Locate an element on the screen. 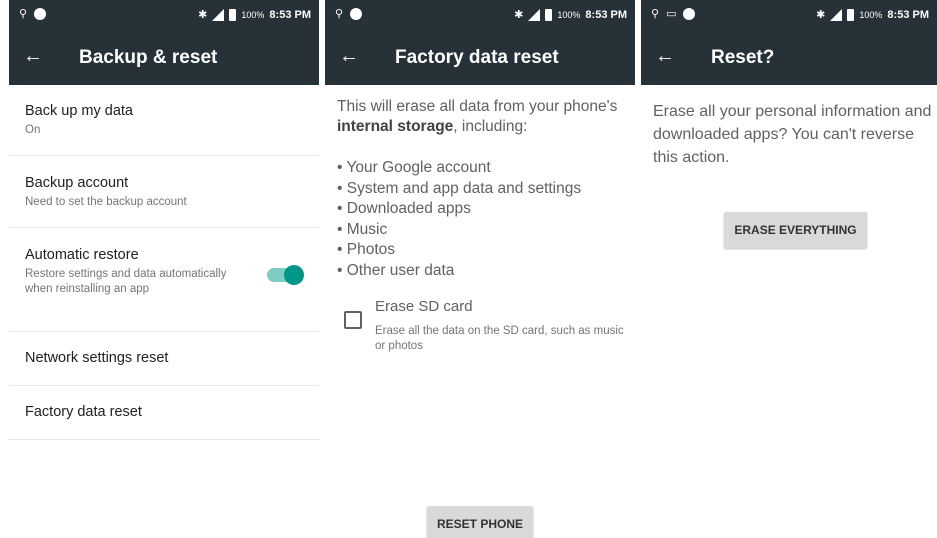 This screenshot has height=538, width=937. pref-title: Factory data reset is located at coordinates (83, 412).